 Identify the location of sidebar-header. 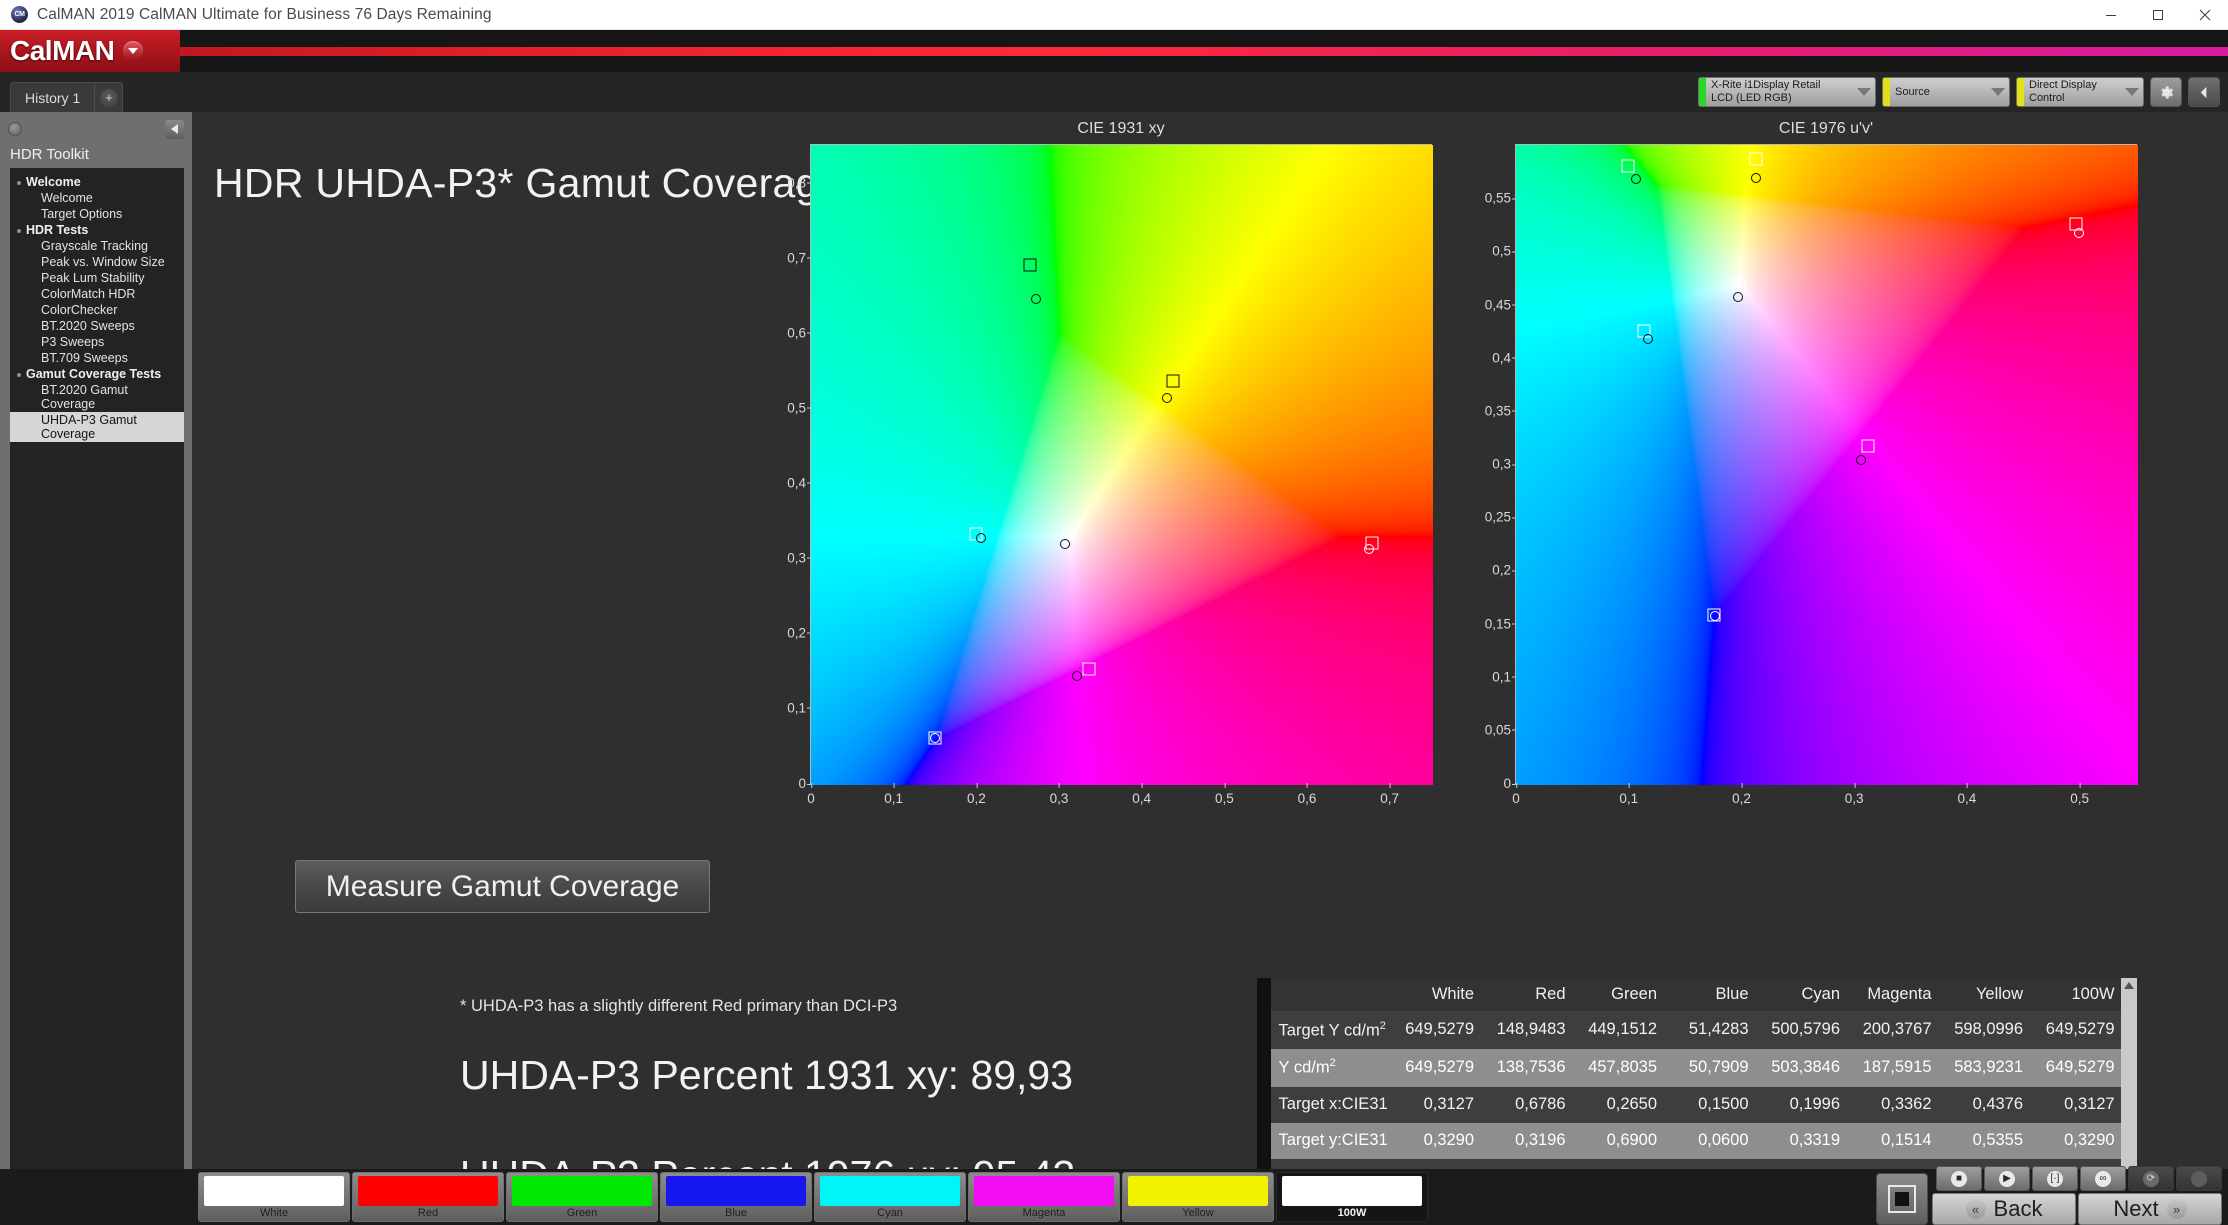
(96, 129).